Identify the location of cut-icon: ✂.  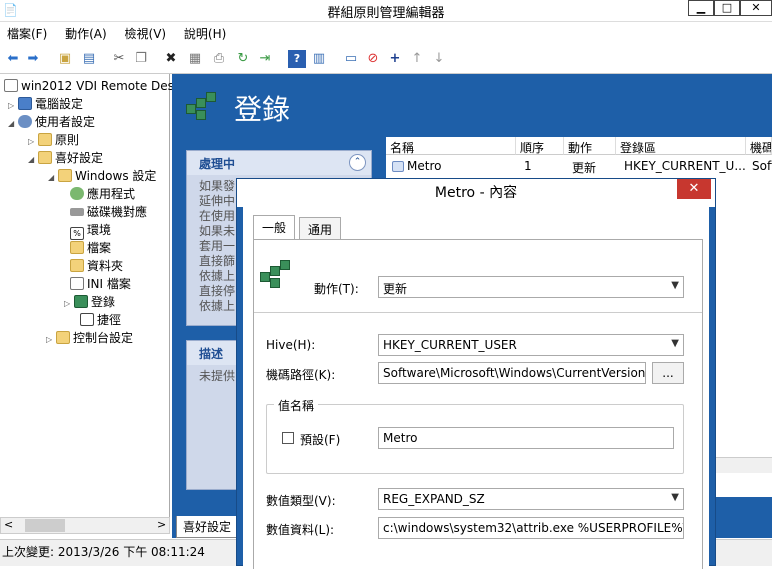
(119, 59).